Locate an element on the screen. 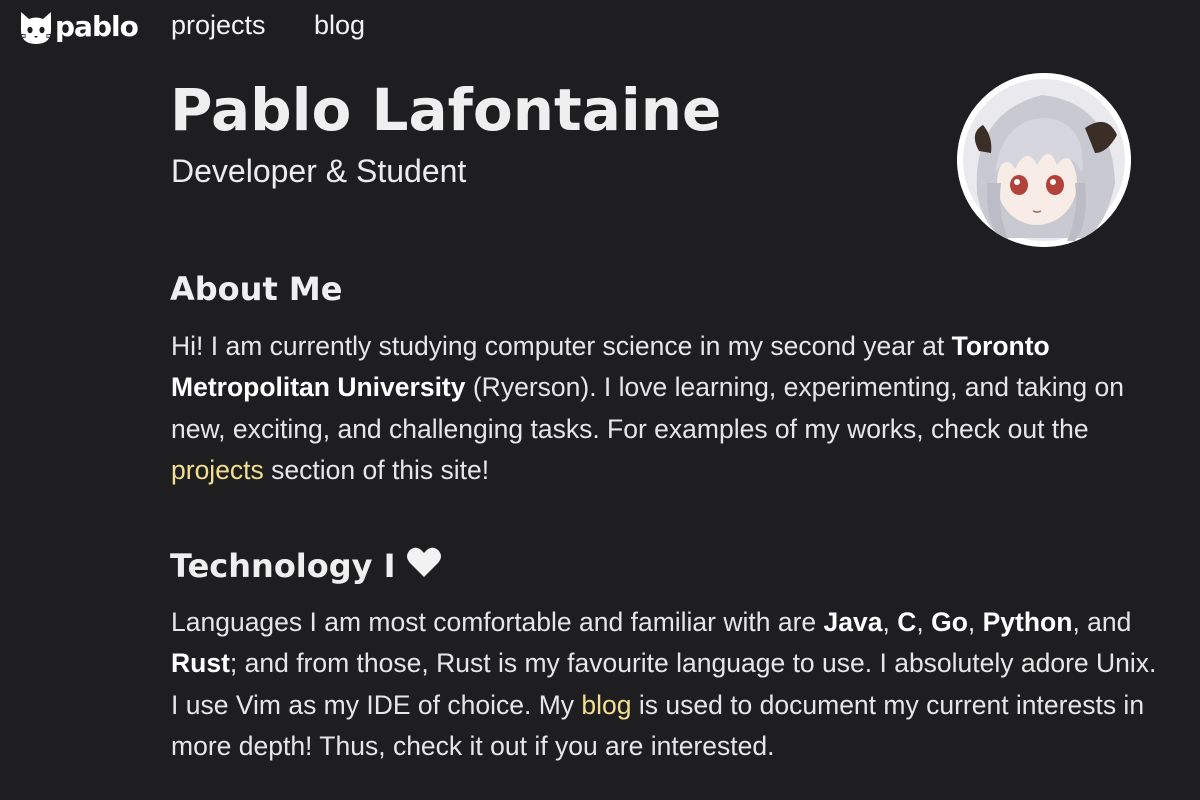 The height and width of the screenshot is (800, 1200). top-nav: pablo projects blog is located at coordinates (600, 28).